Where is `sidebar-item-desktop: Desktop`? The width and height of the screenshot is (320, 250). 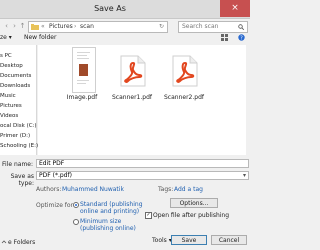
sidebar-item-desktop: Desktop is located at coordinates (11, 66).